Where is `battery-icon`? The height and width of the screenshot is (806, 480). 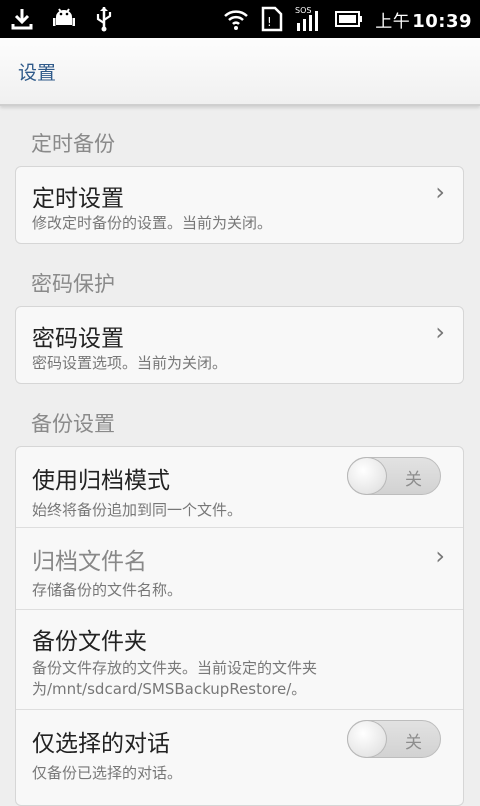
battery-icon is located at coordinates (349, 19).